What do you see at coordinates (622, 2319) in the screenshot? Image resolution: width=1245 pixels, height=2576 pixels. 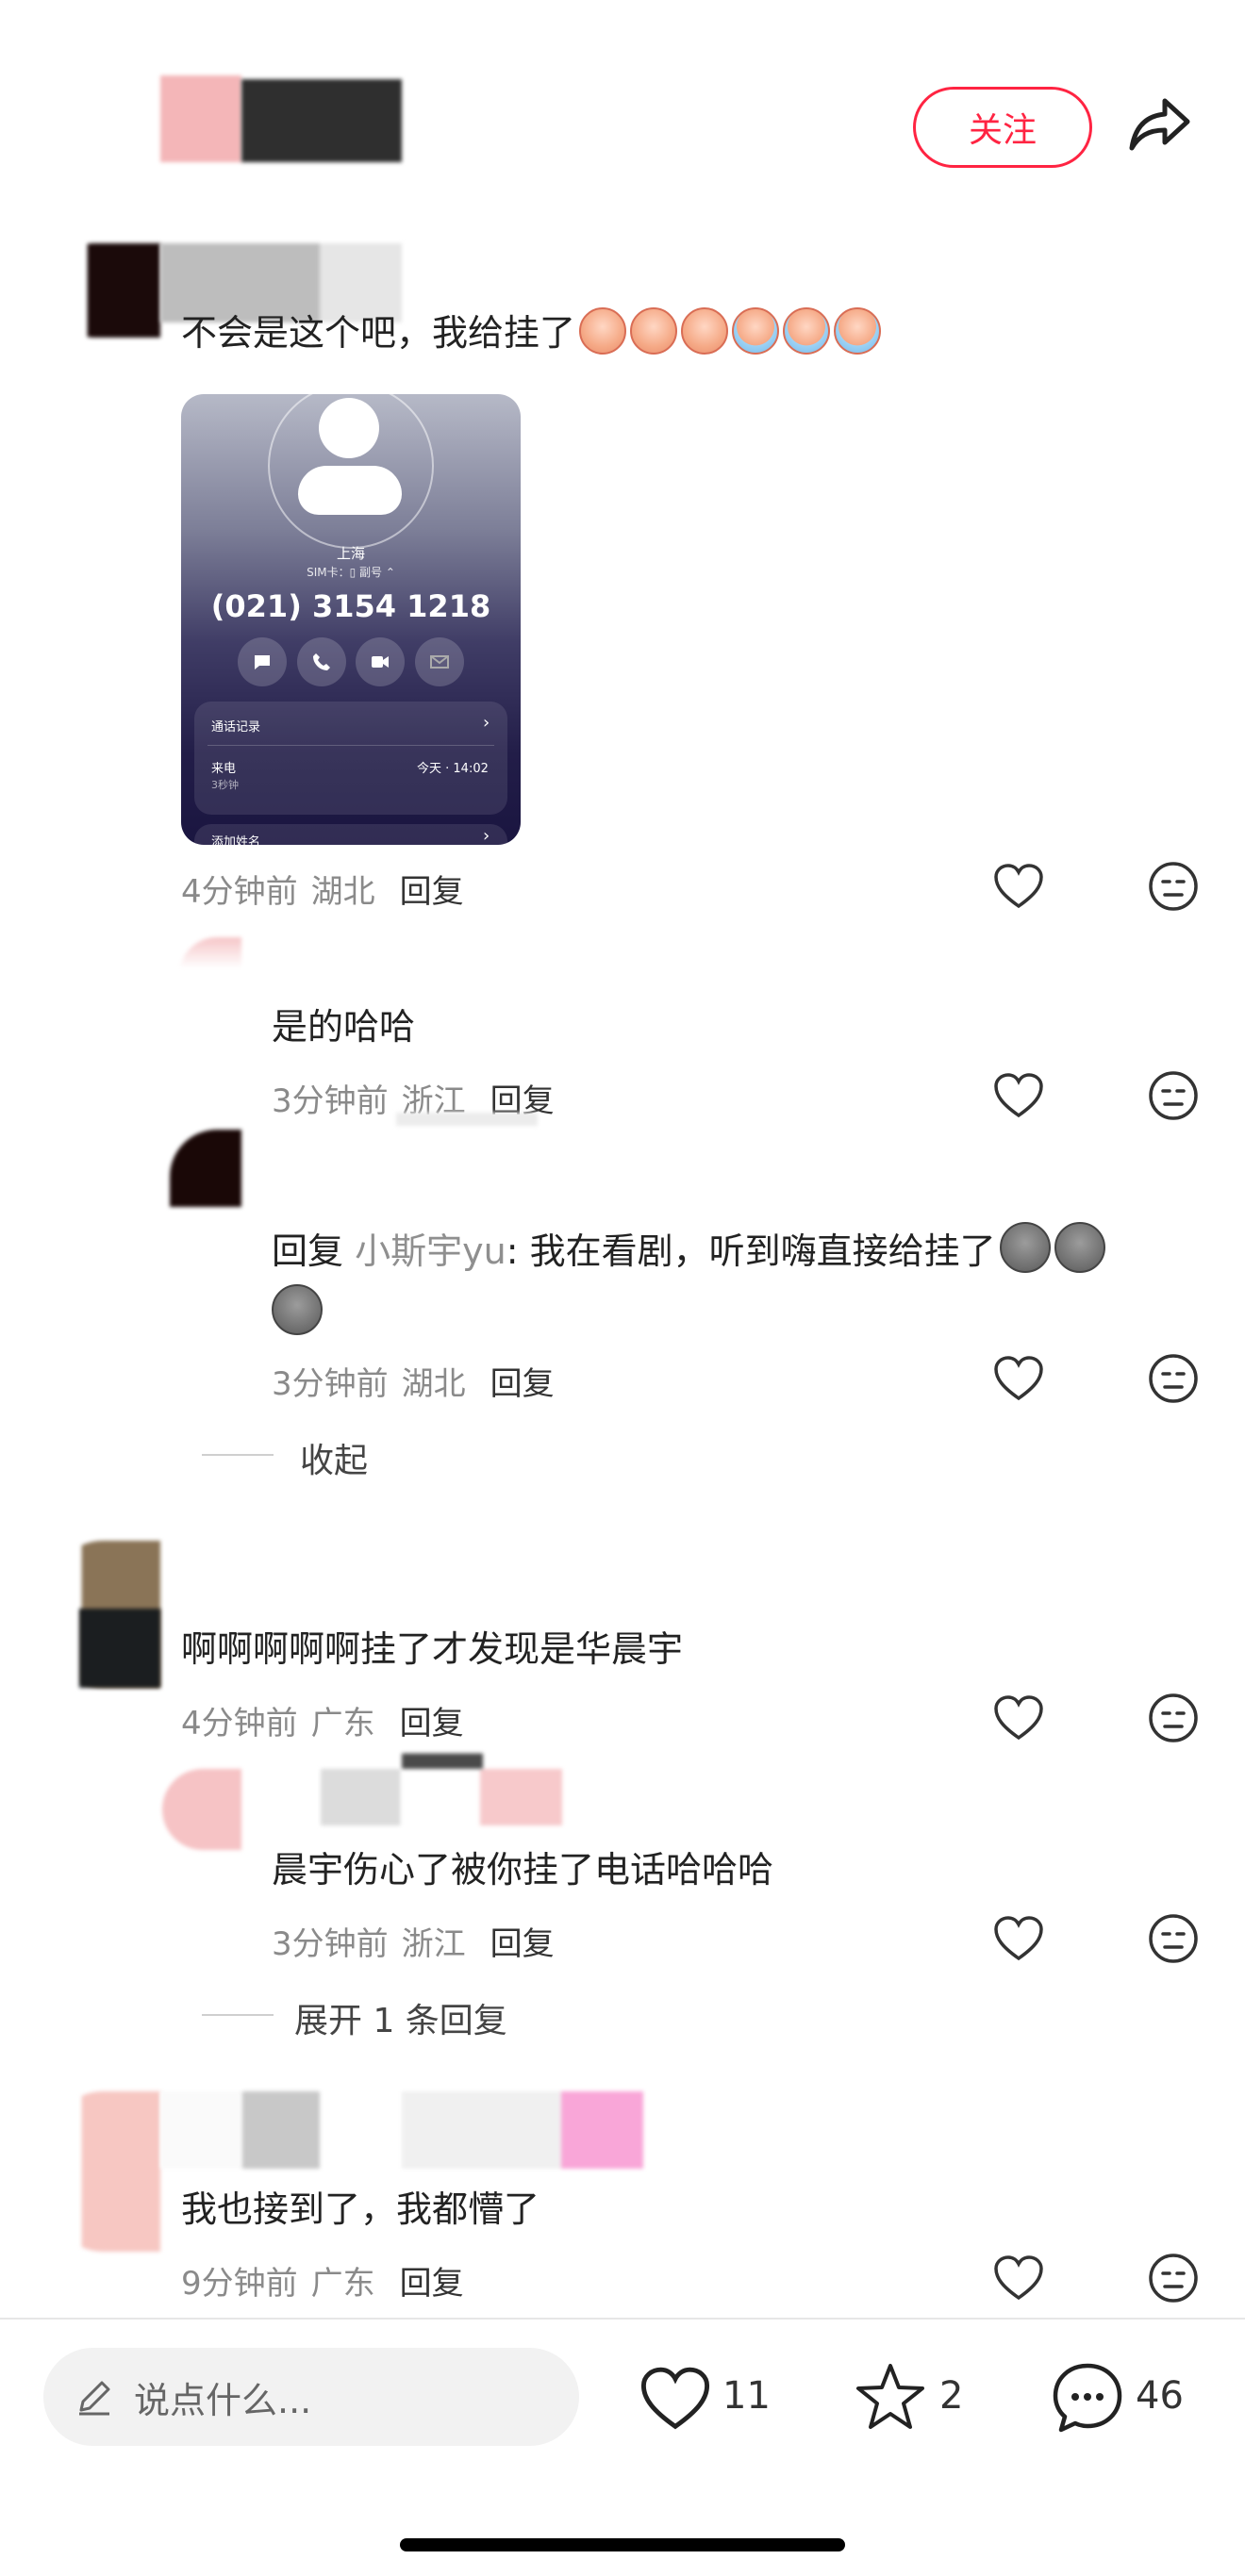 I see `bottom-bar-divider` at bounding box center [622, 2319].